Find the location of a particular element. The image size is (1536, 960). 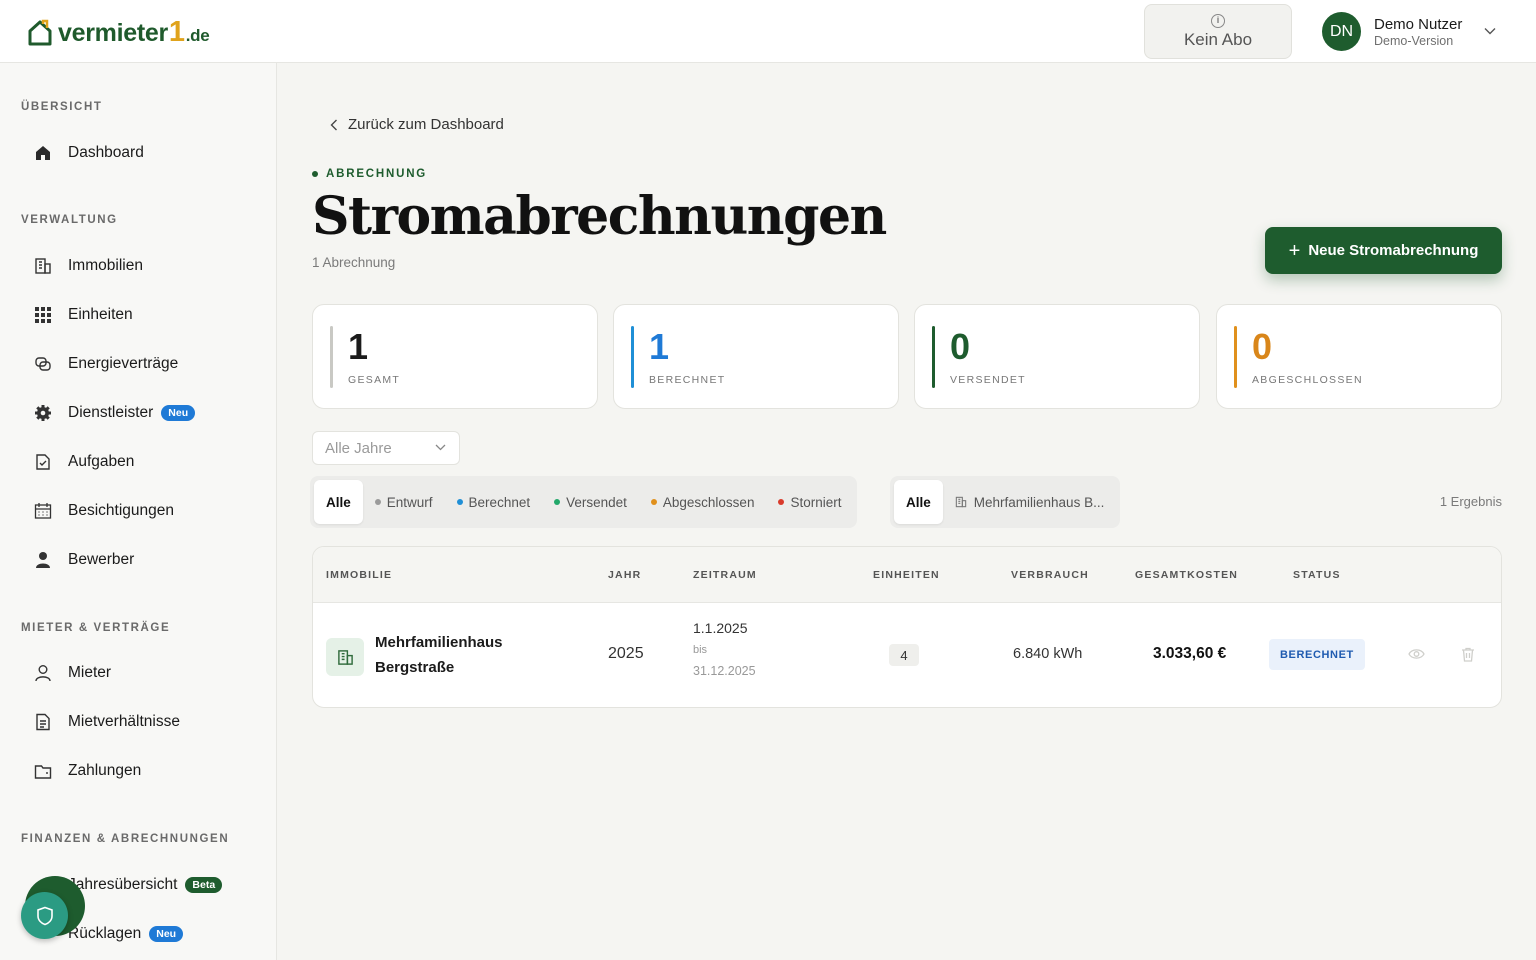

stat-card-closed: 0 ABGESCHLOSSEN is located at coordinates (1359, 356).